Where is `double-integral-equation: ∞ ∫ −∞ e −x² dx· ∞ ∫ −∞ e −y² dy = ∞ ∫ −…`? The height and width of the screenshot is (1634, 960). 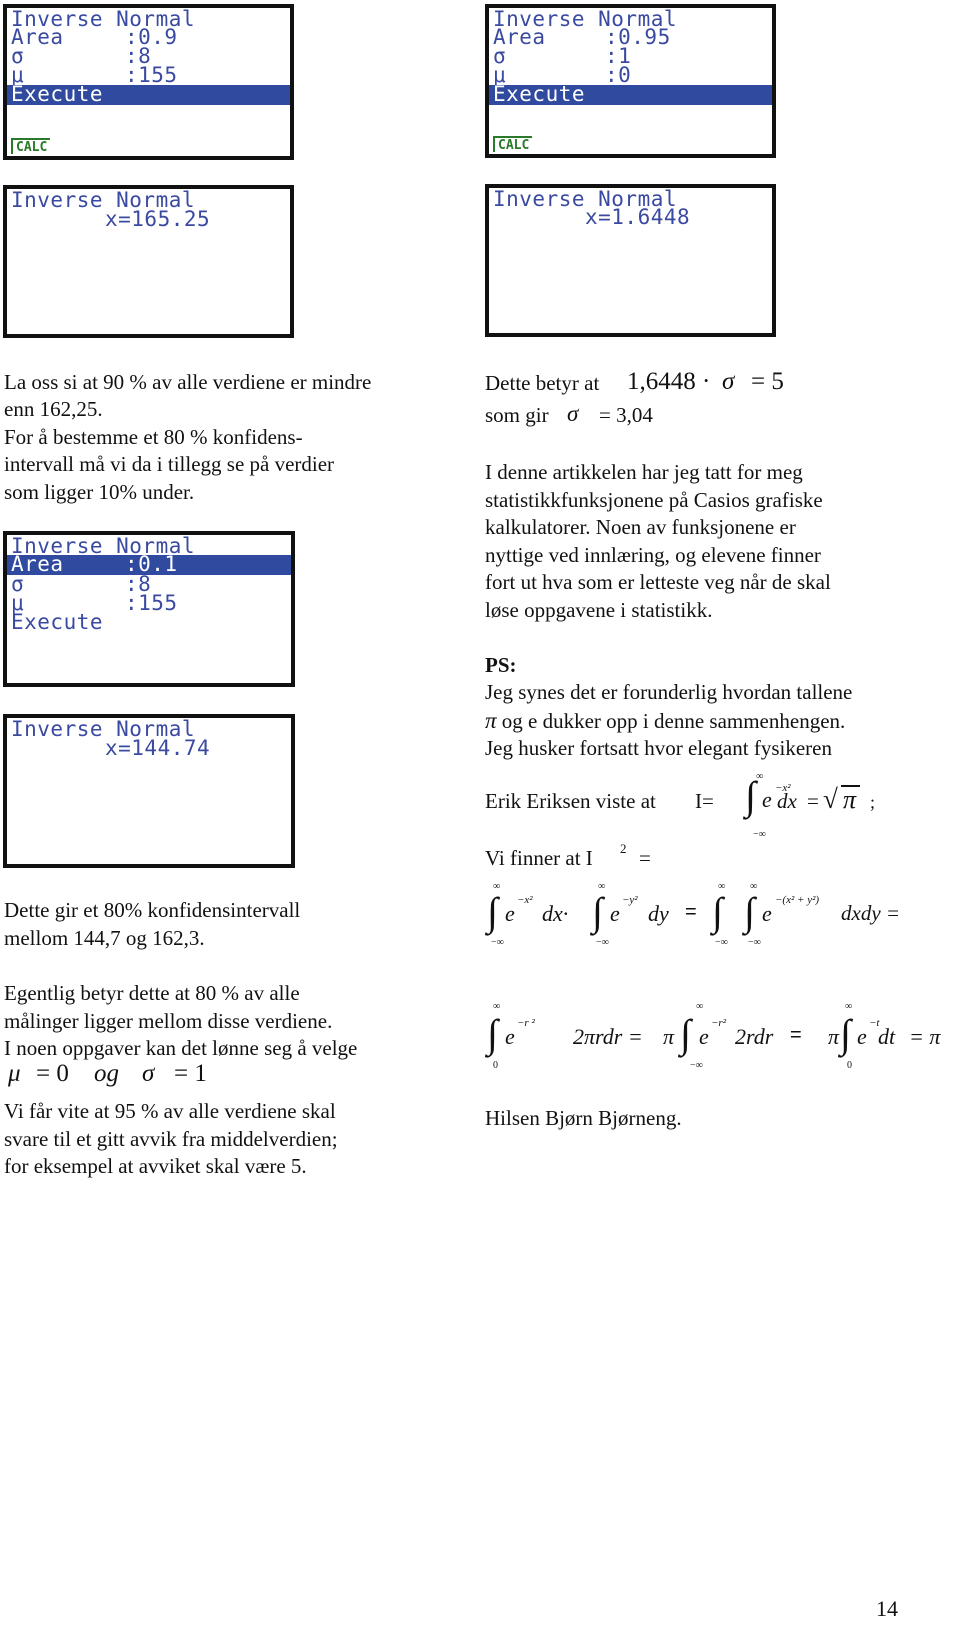
double-integral-equation: ∞ ∫ −∞ e −x² dx· ∞ ∫ −∞ e −y² dy = ∞ ∫ −… is located at coordinates (694, 914).